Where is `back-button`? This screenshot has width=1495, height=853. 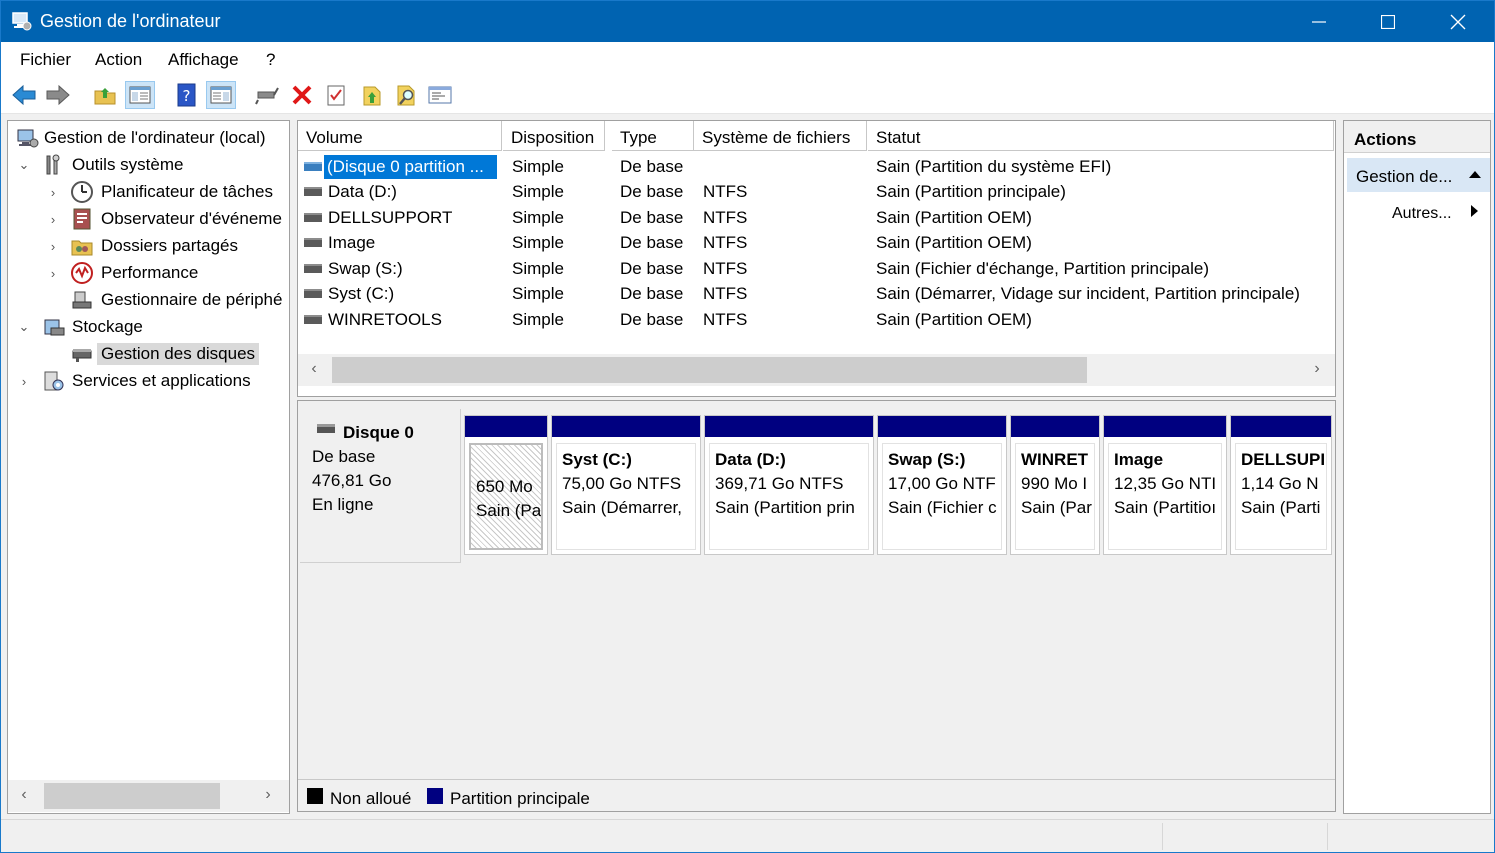 back-button is located at coordinates (24, 95).